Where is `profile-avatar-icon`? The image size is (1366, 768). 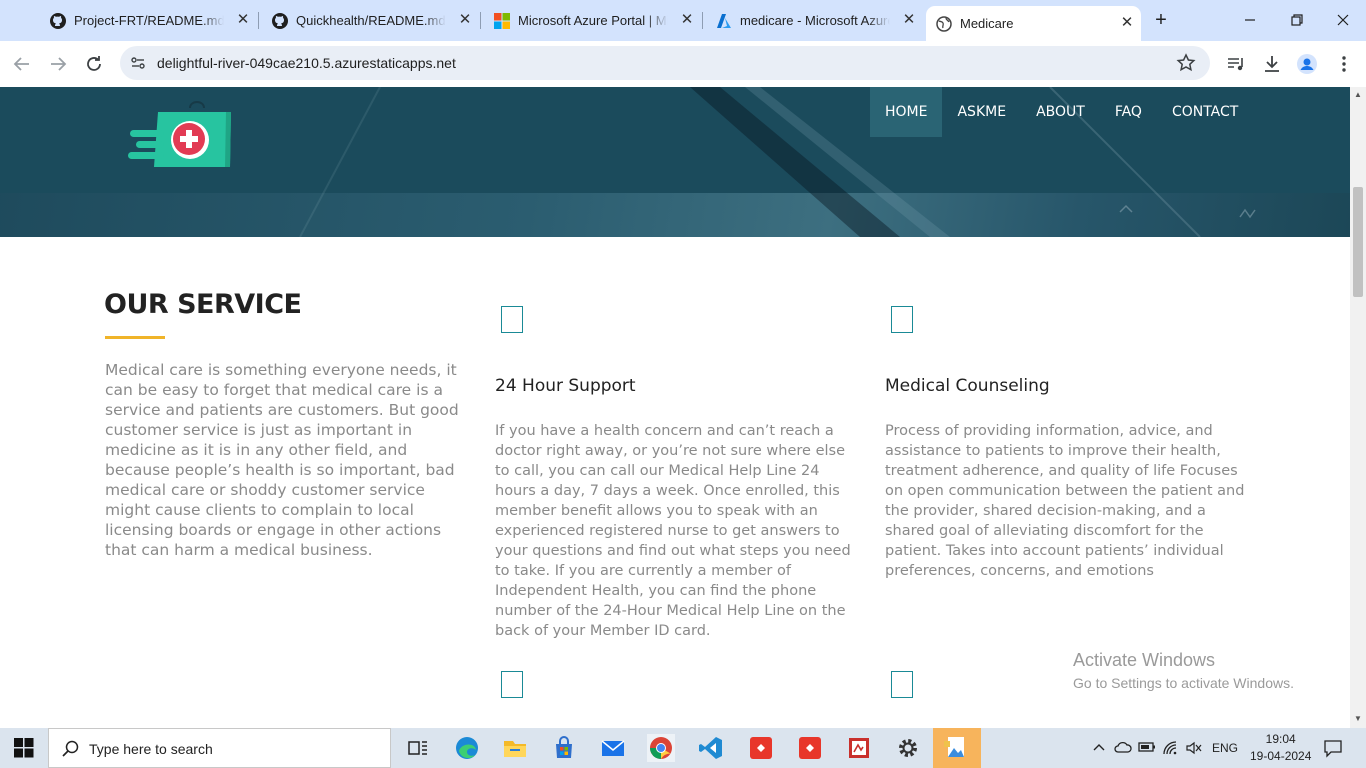 profile-avatar-icon is located at coordinates (1307, 64).